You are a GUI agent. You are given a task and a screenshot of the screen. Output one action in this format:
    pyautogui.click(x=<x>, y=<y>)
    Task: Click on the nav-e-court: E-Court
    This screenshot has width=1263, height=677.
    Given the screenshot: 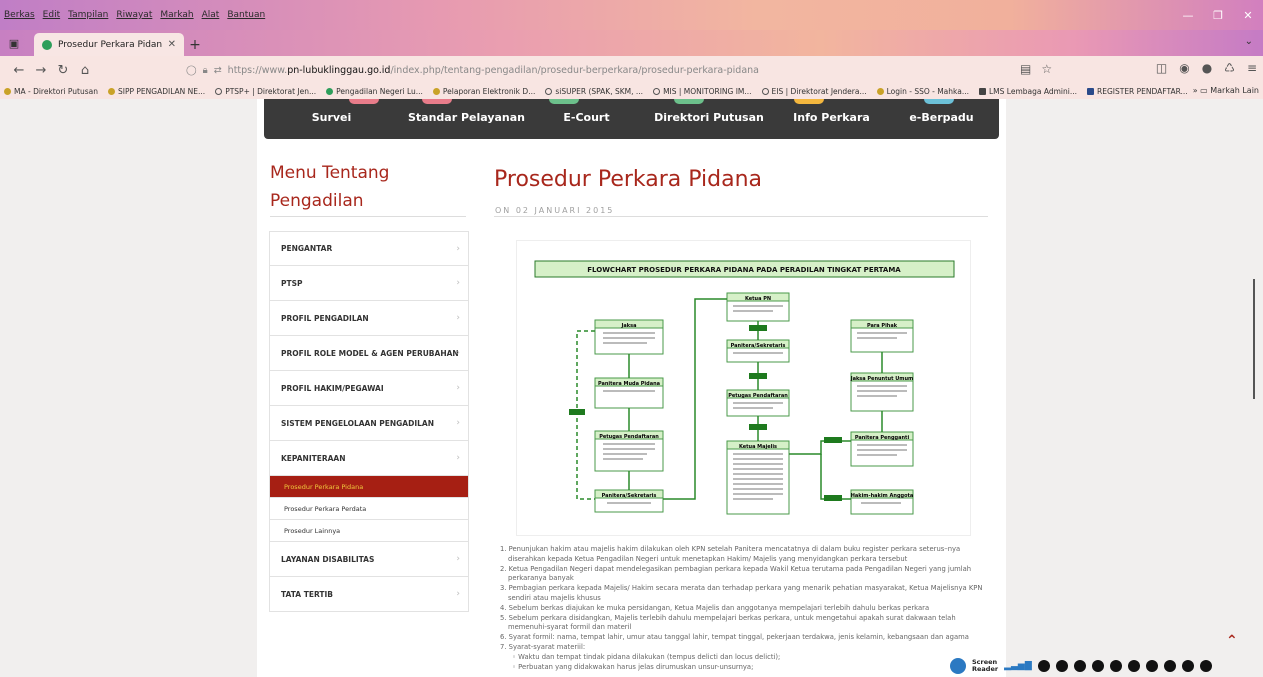 What is the action you would take?
    pyautogui.click(x=586, y=117)
    